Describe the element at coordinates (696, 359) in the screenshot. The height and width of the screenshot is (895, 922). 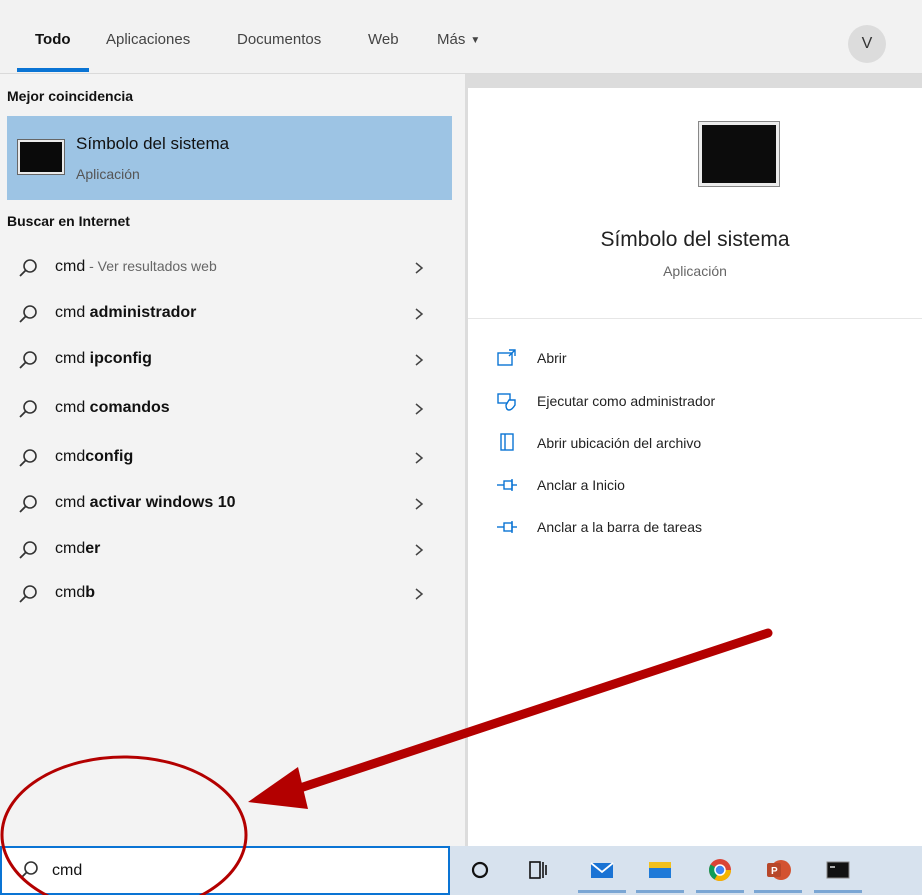
I see `action-abrir: Abrir` at that location.